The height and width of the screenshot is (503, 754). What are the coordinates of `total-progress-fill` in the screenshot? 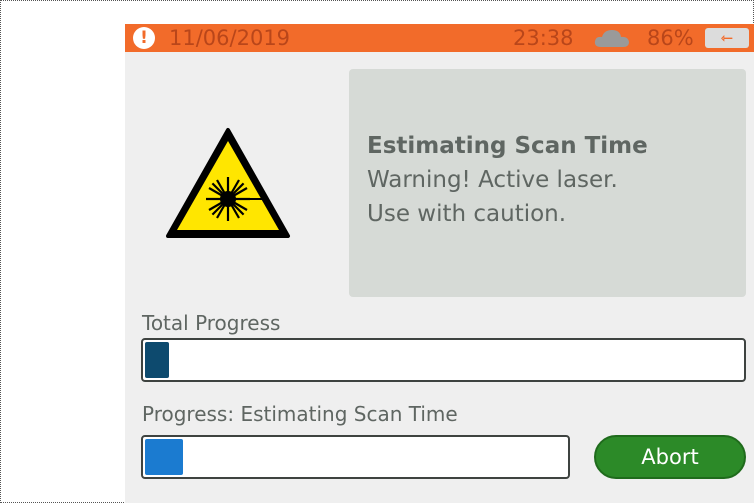 It's located at (157, 360).